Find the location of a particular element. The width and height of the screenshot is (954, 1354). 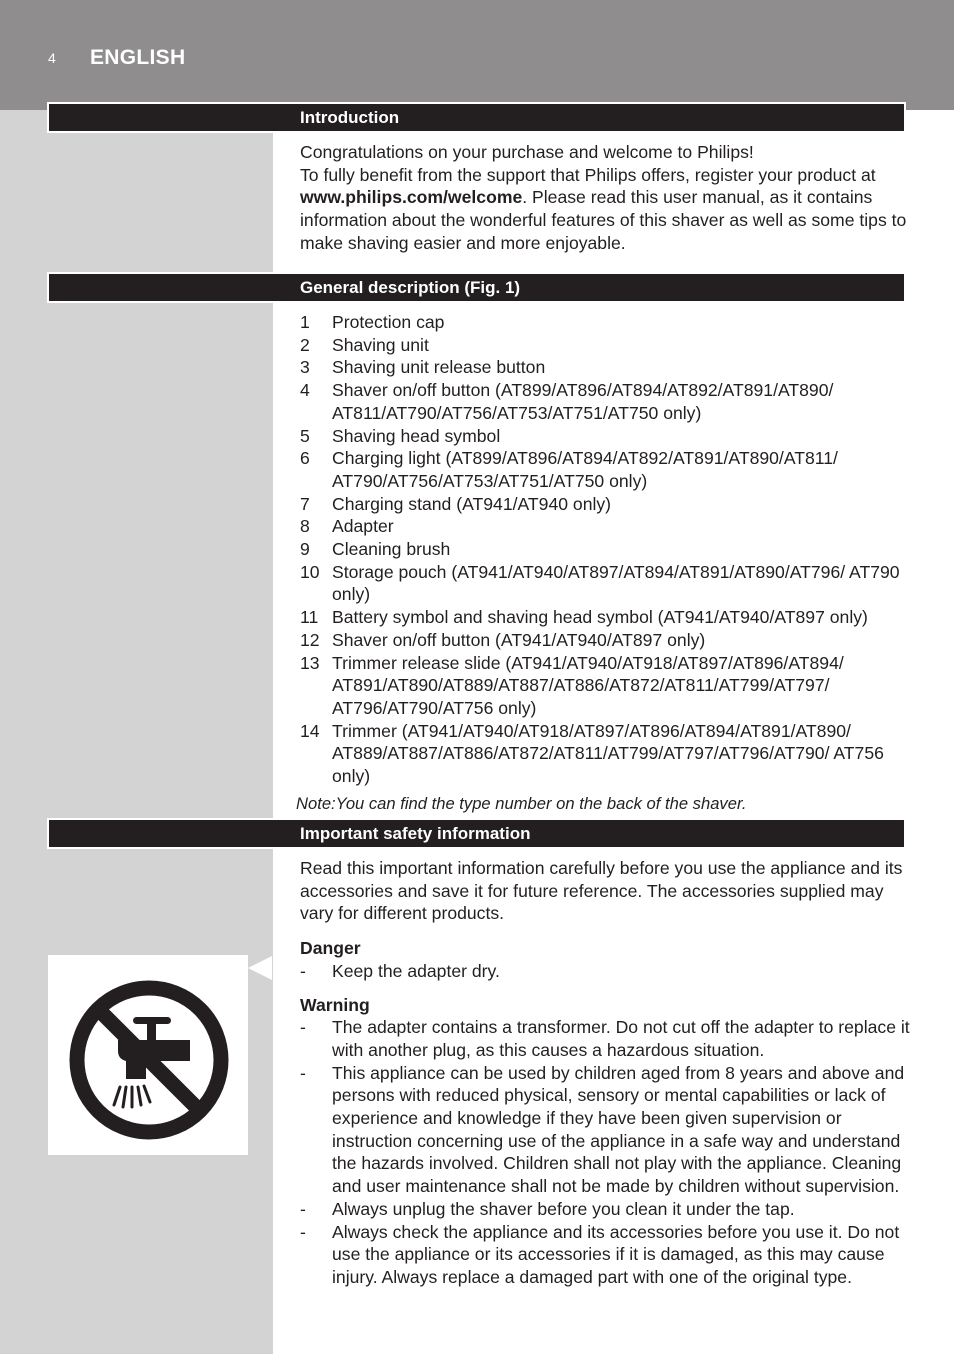

item-text: Protection cap is located at coordinates (388, 322).